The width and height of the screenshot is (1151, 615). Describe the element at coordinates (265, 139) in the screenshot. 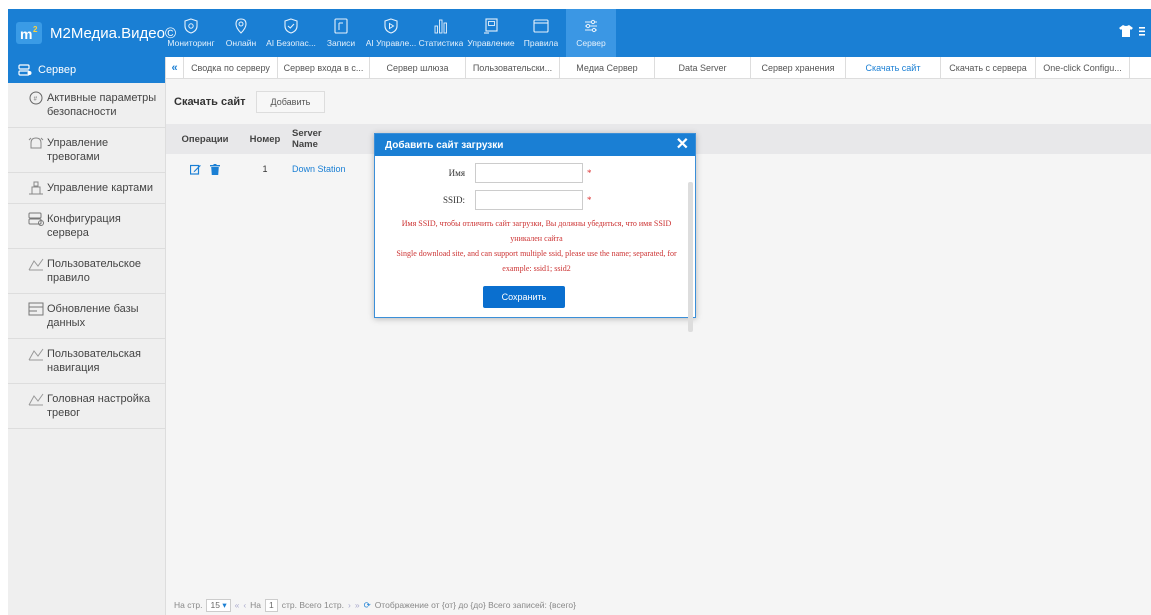

I see `col-number: Номер` at that location.